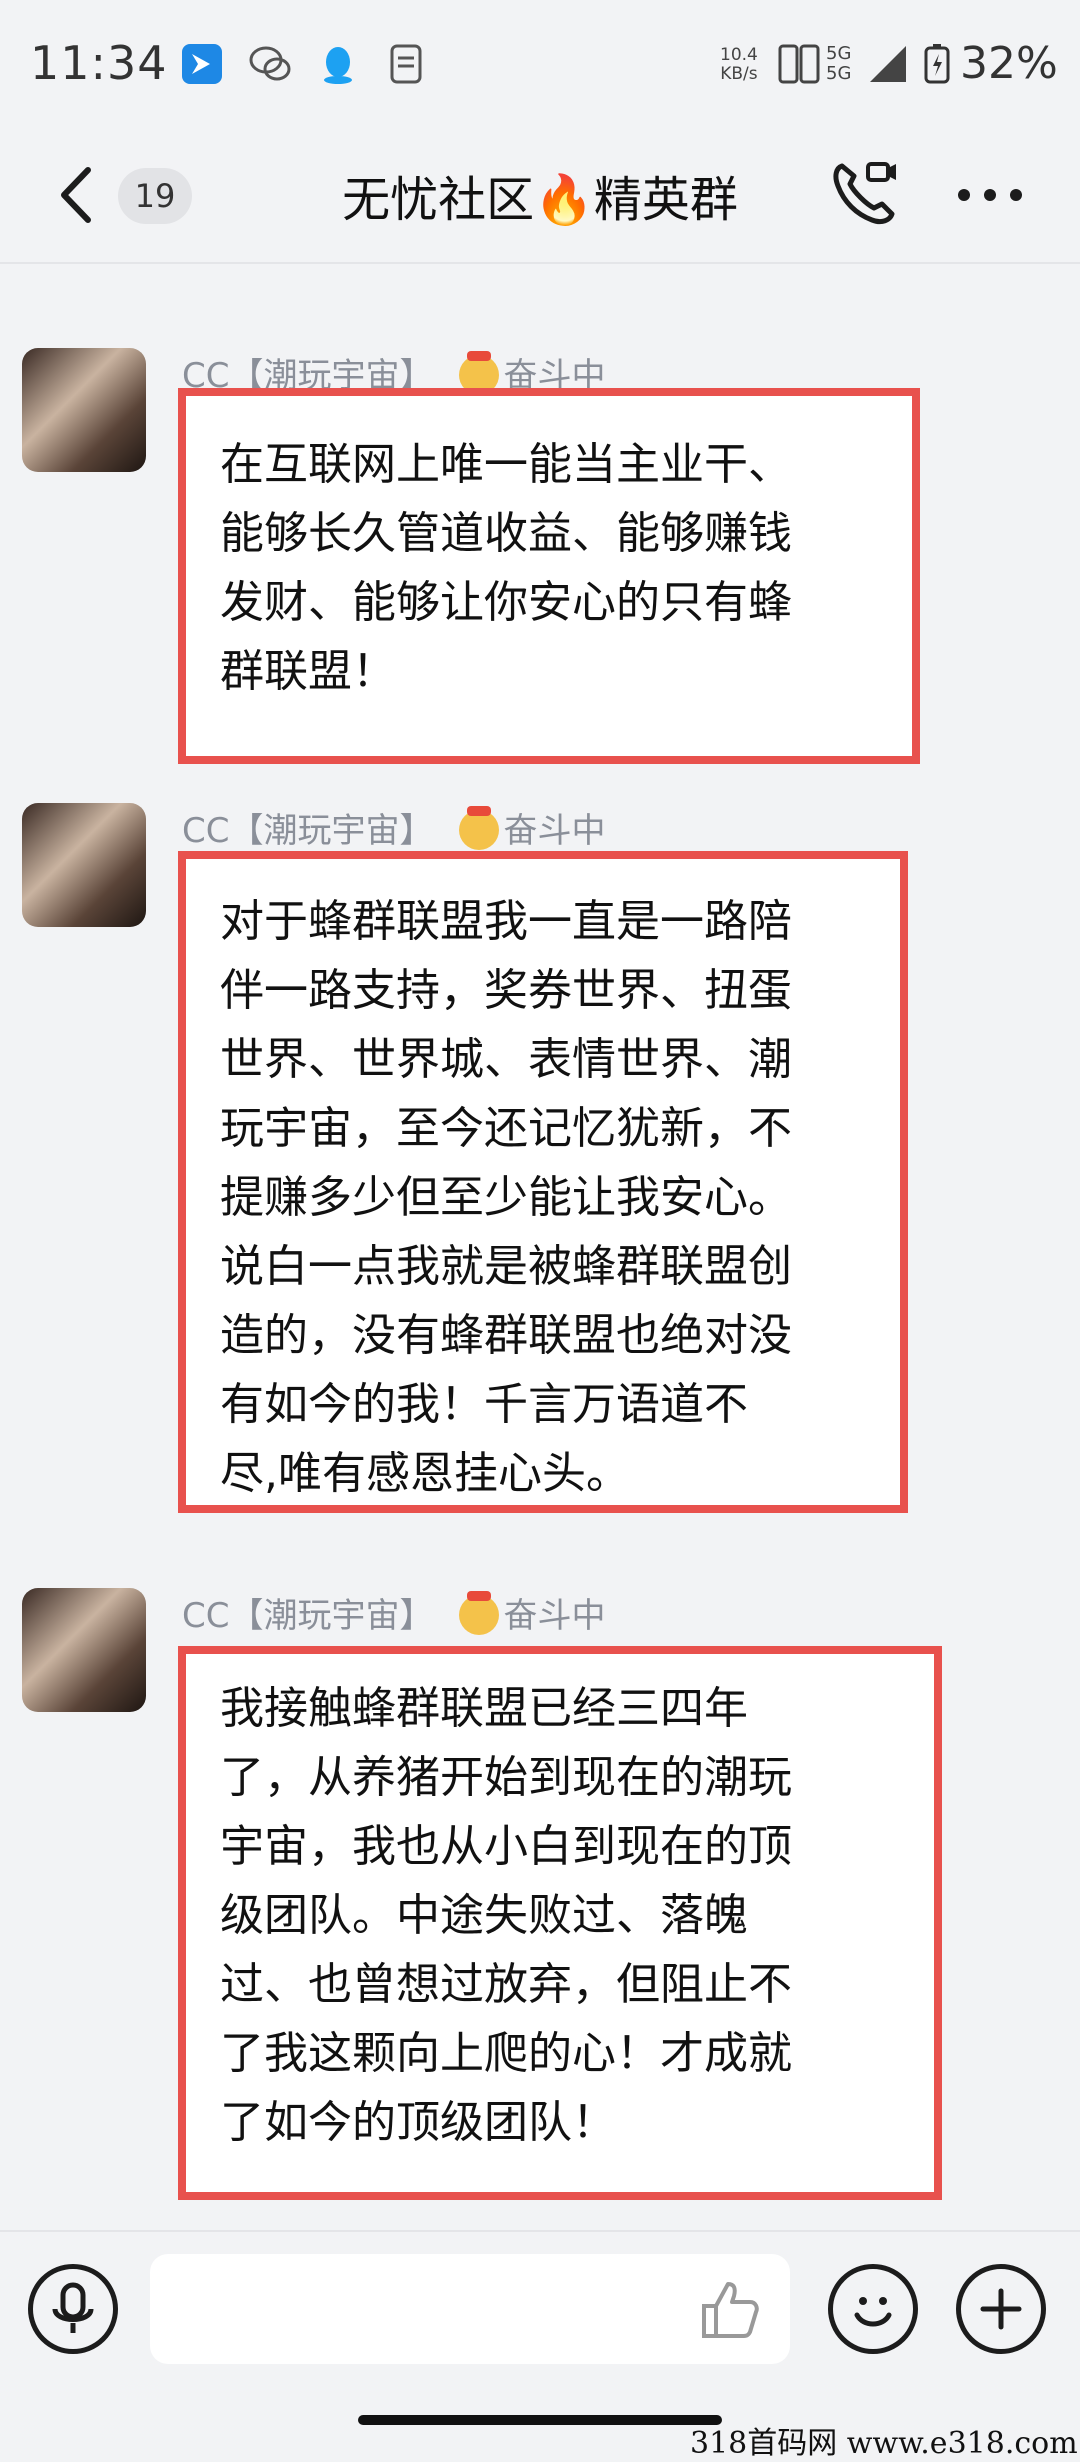  Describe the element at coordinates (484, 1404) in the screenshot. I see `message-line: 有如今的我！千言万语道不` at that location.